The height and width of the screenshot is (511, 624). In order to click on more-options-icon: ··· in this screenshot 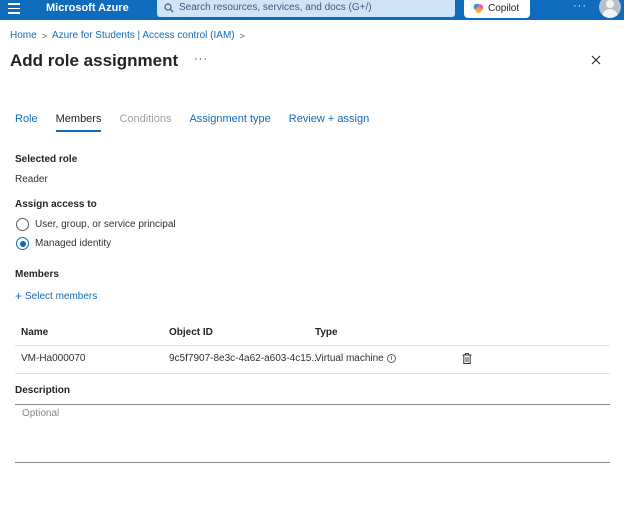, I will do `click(580, 6)`.